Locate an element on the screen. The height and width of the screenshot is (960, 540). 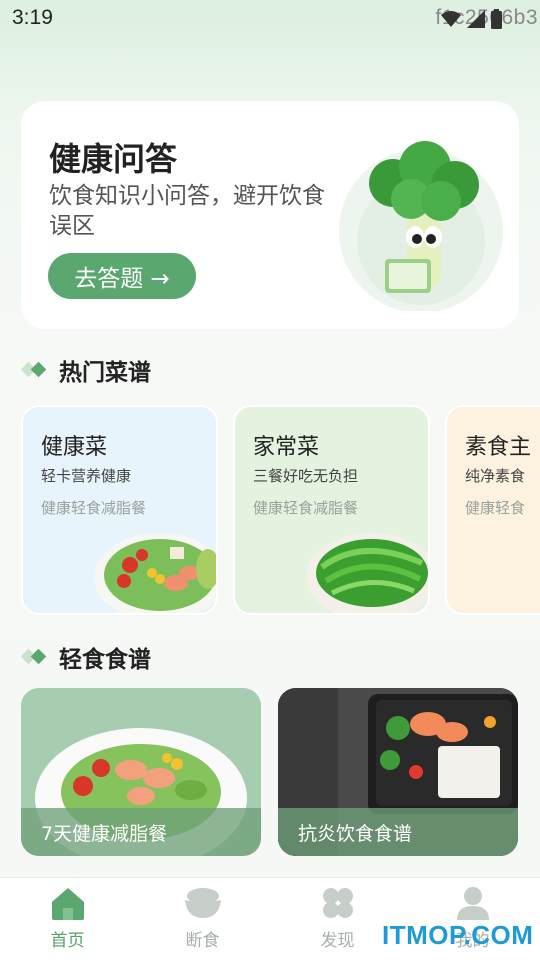
hero-title: 健康问答 is located at coordinates (113, 159).